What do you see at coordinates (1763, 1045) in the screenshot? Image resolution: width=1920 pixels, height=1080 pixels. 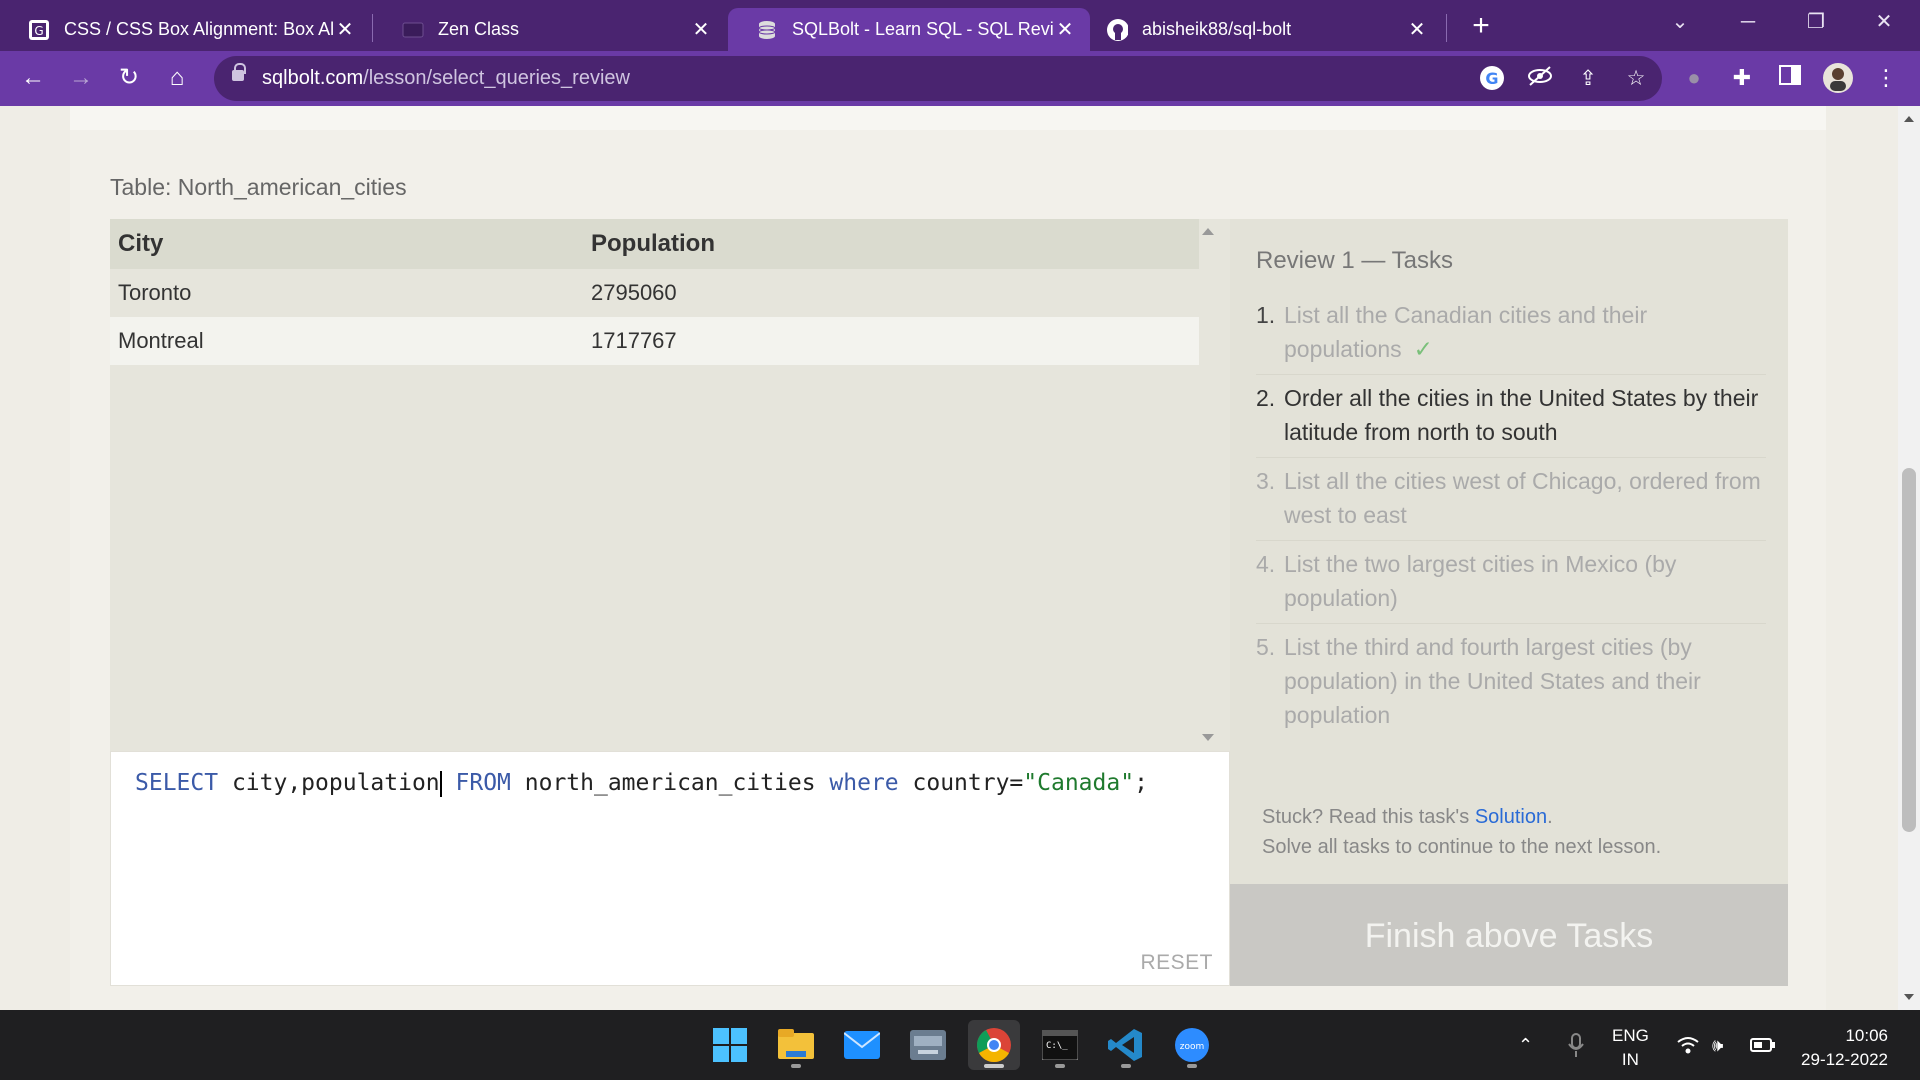 I see `battery-icon` at bounding box center [1763, 1045].